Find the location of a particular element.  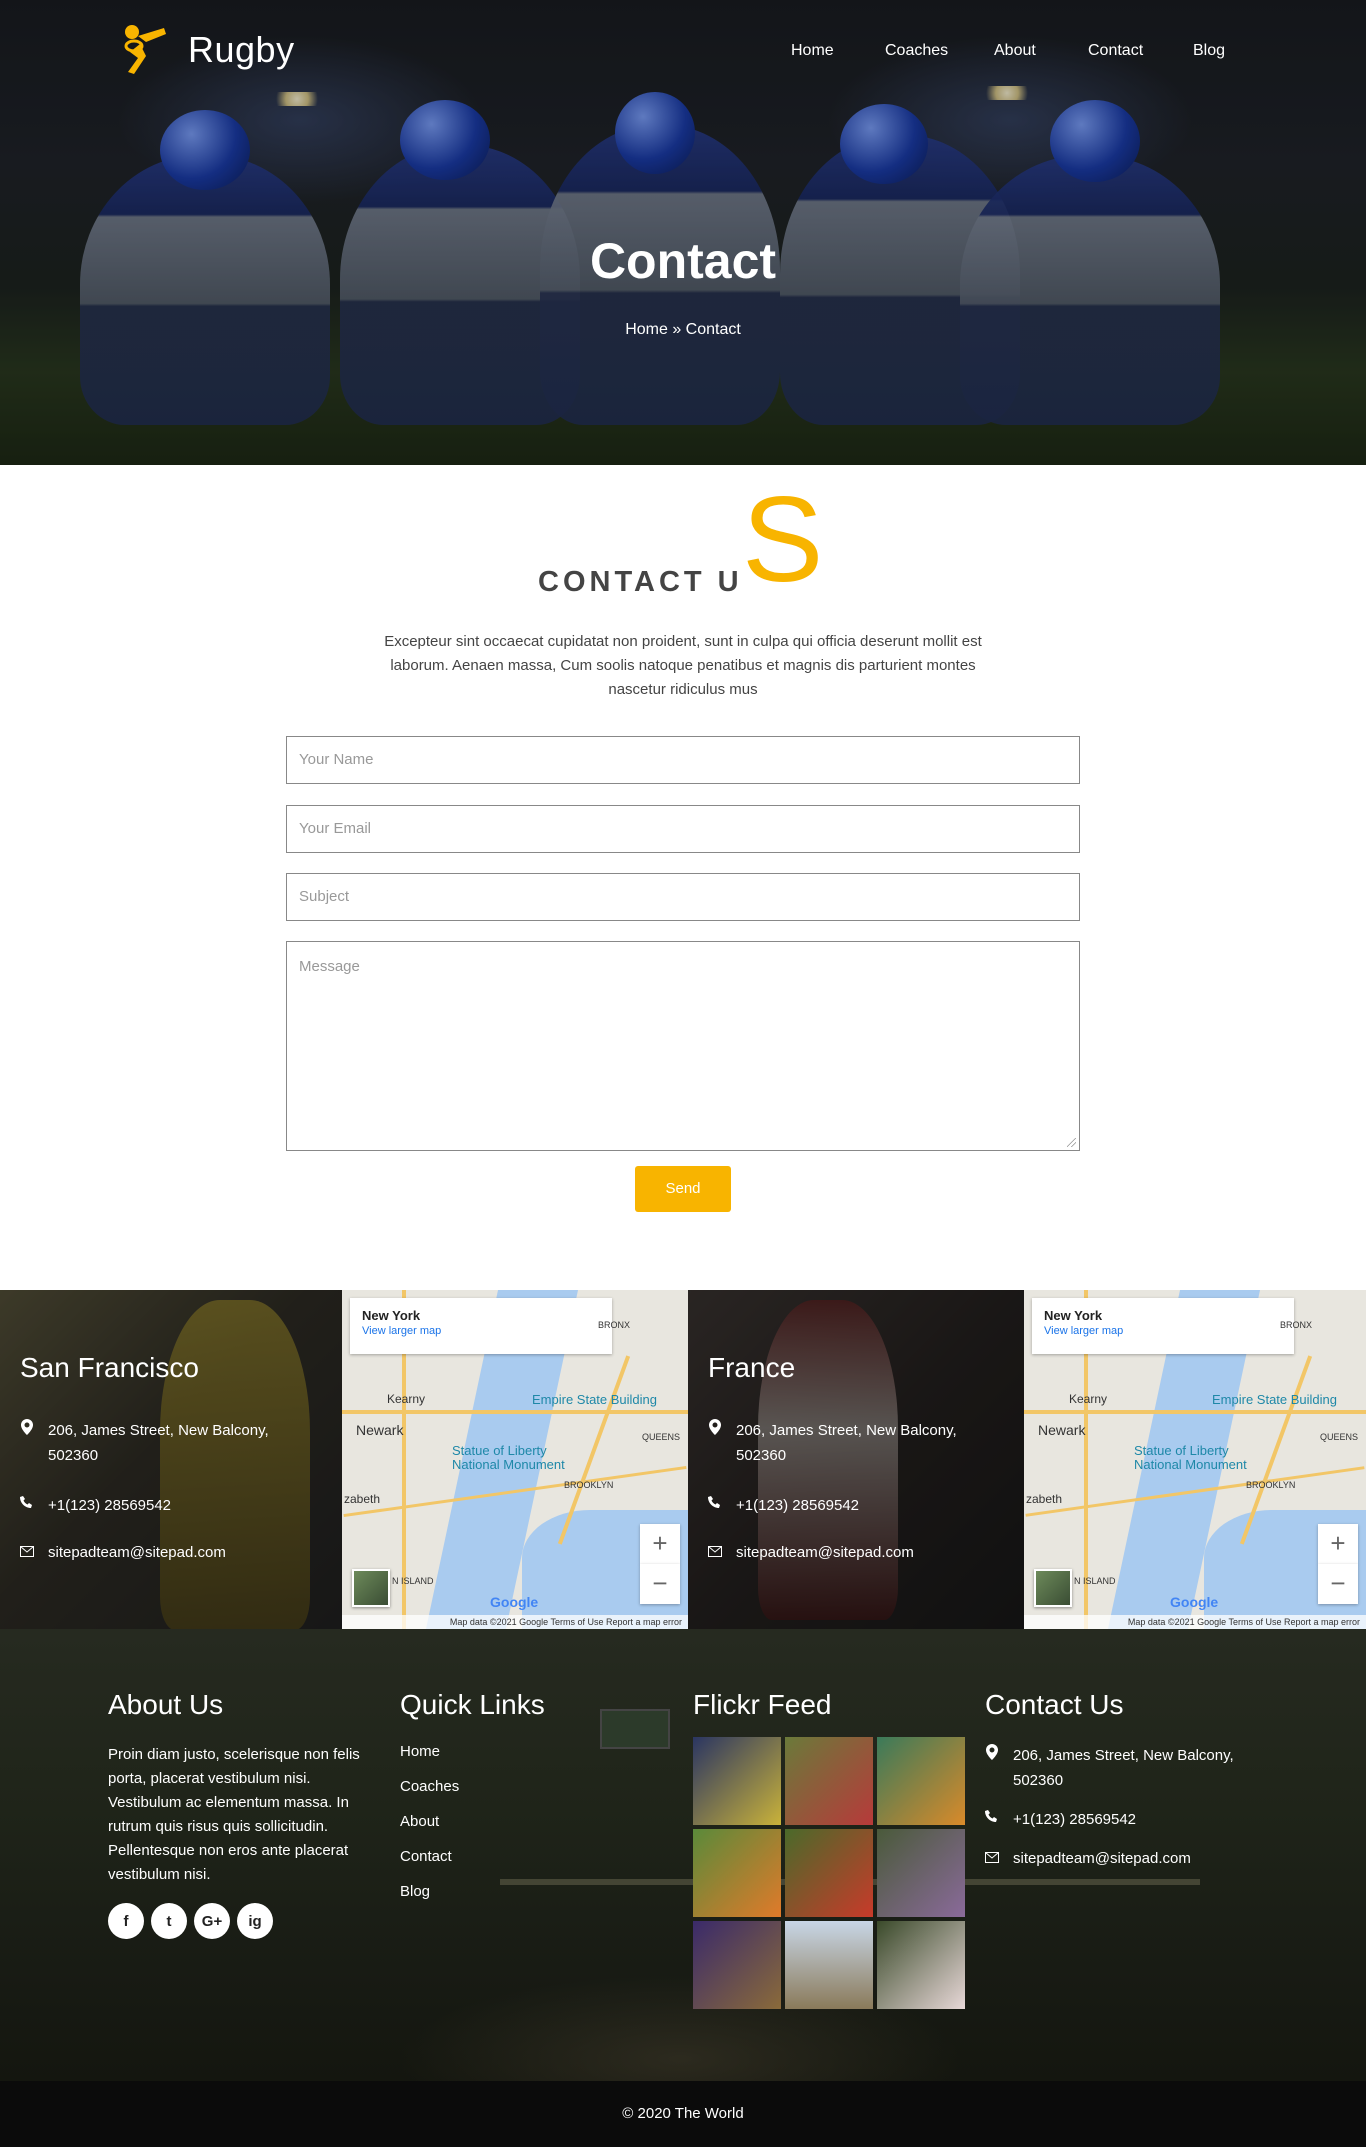

rugby-player-icon is located at coordinates (146, 50).